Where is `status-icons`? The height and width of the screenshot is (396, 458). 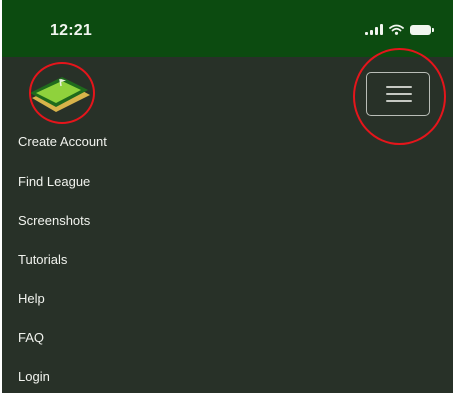 status-icons is located at coordinates (399, 29).